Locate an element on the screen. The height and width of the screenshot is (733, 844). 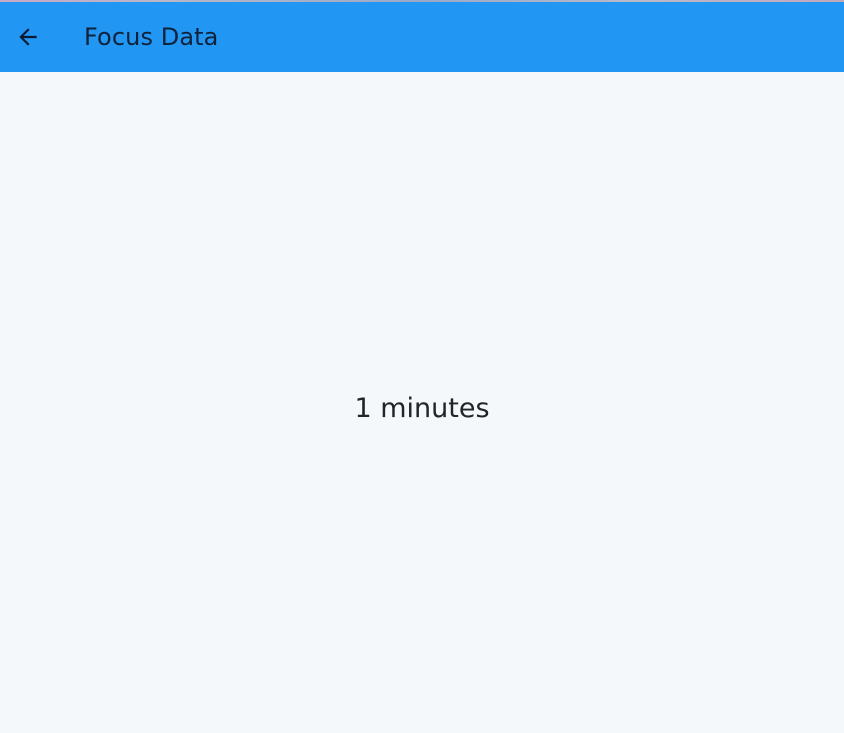
arrow-left-icon is located at coordinates (28, 37).